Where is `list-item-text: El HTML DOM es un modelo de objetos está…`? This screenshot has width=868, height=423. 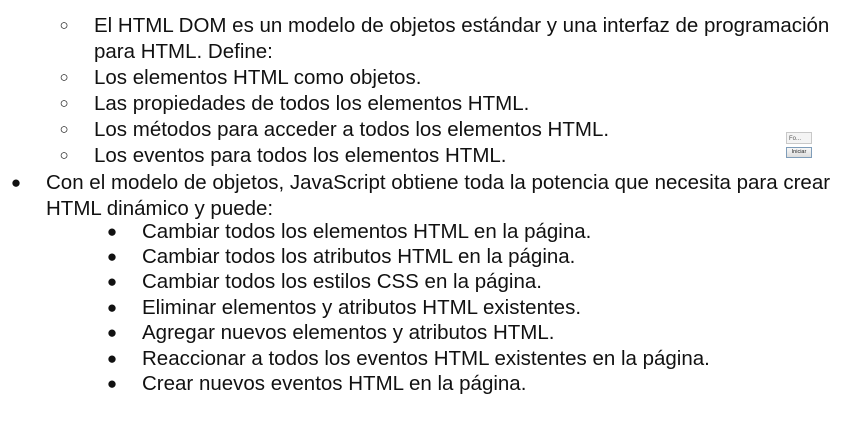
list-item-text: El HTML DOM es un modelo de objetos está… is located at coordinates (462, 25).